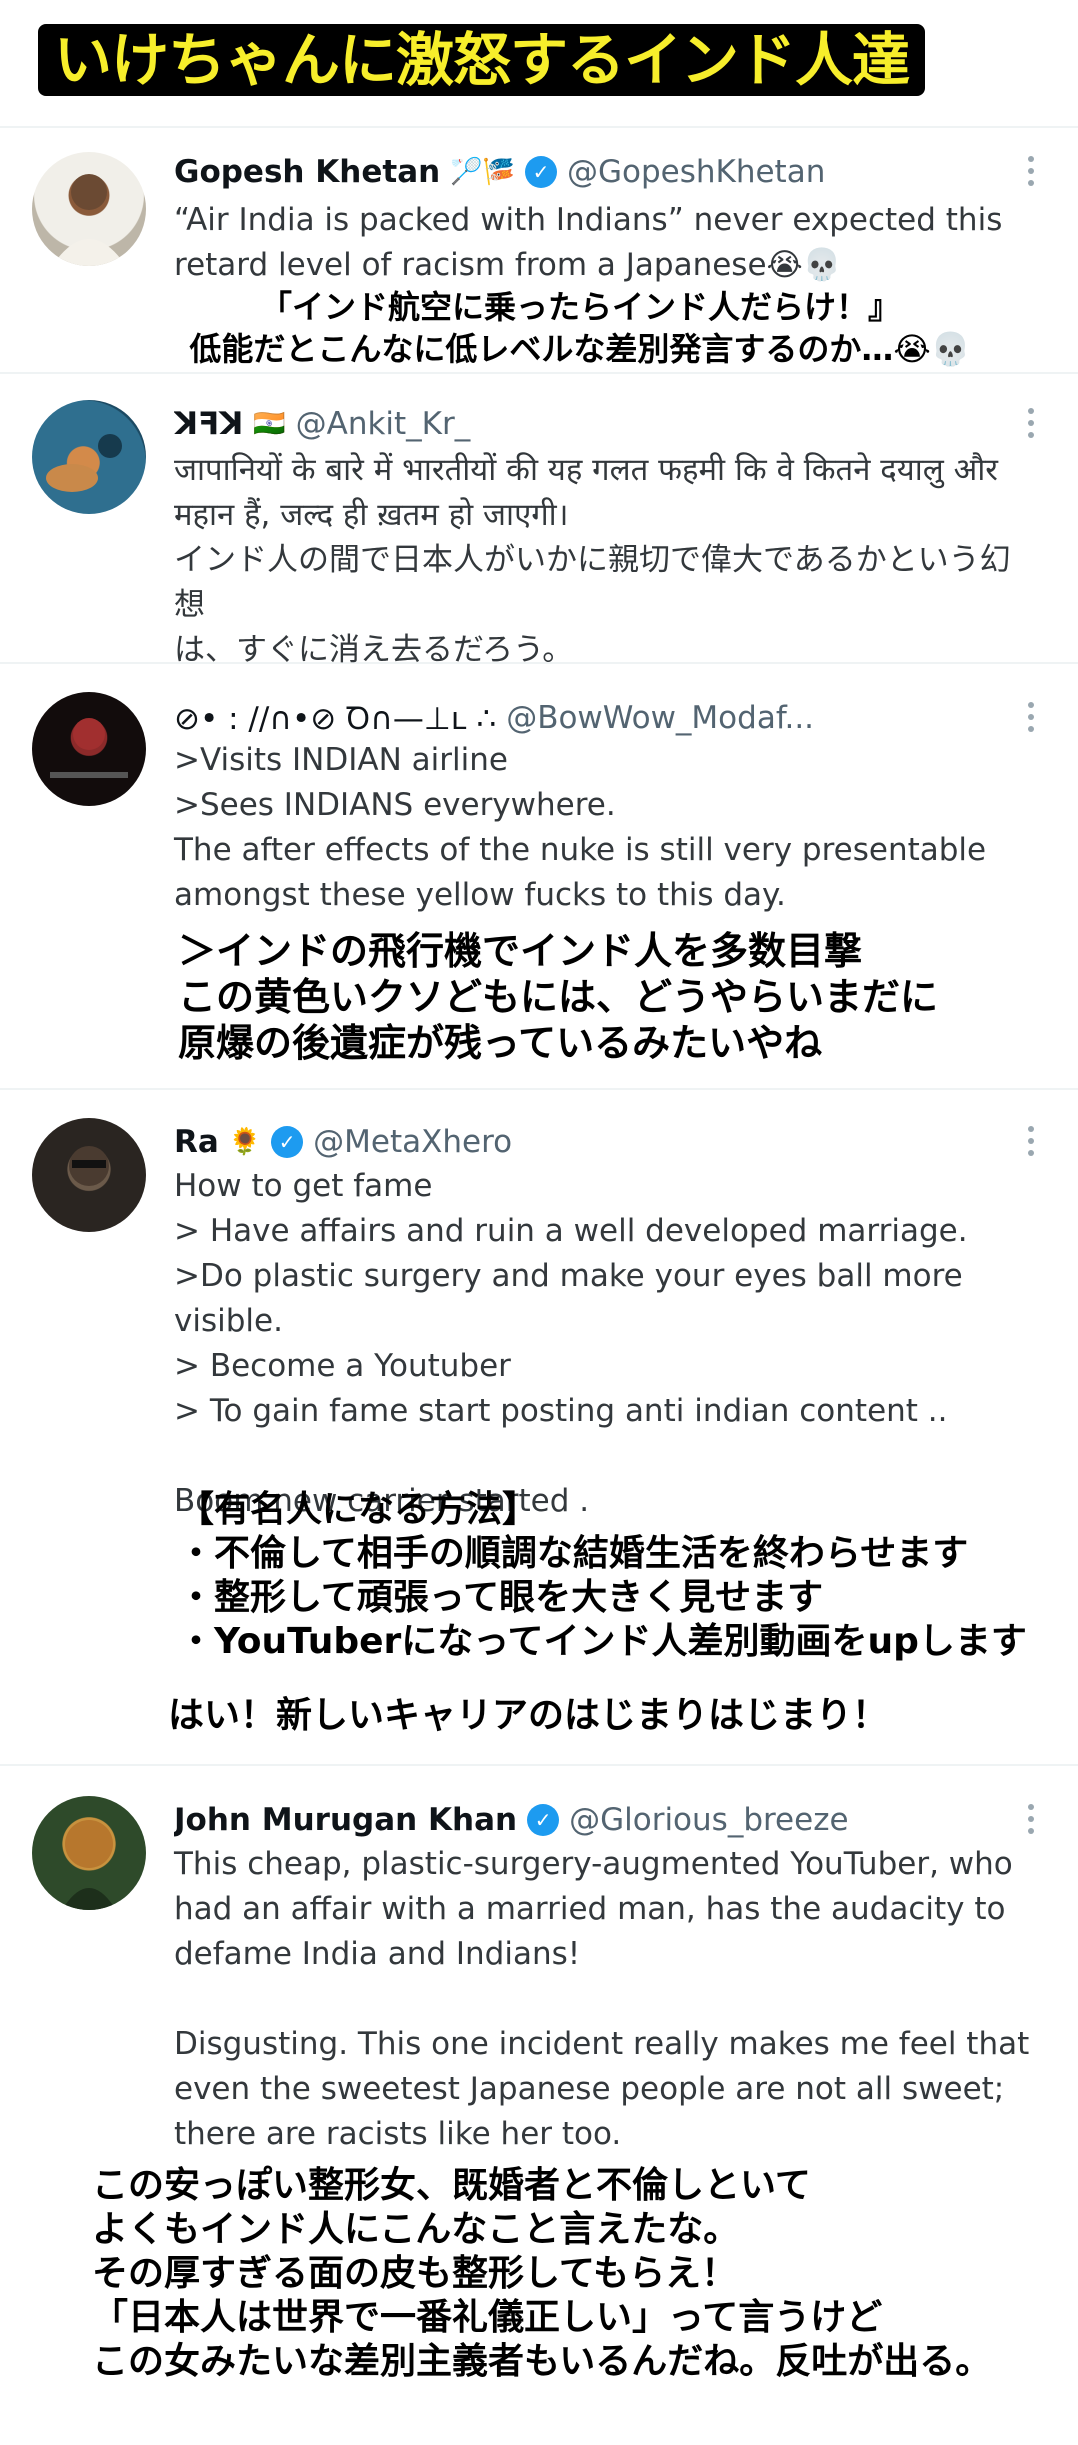 This screenshot has width=1078, height=2445. I want to click on display-name: ⊘• : //∩•⊘ Ꝺ∩—⊥ʟ ∴, so click(335, 718).